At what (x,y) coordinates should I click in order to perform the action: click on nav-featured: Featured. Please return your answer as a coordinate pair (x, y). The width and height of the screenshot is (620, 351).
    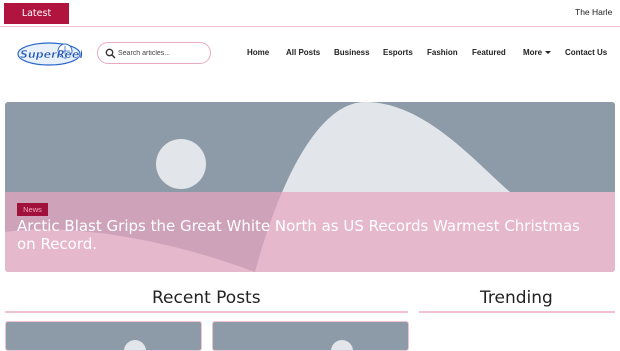
    Looking at the image, I should click on (489, 52).